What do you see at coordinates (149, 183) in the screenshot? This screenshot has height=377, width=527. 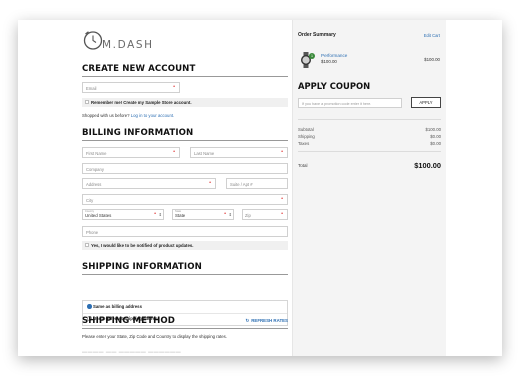 I see `address-field: Address •` at bounding box center [149, 183].